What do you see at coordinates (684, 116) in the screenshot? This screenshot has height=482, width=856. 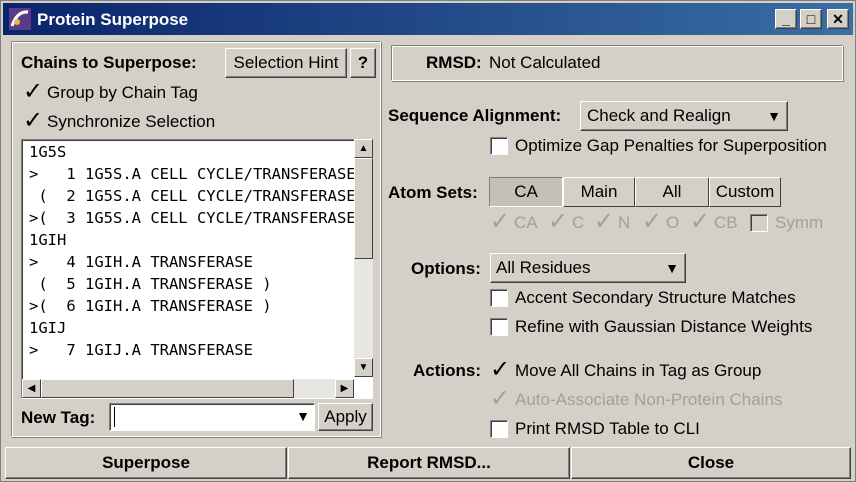 I see `sequence-alignment-dropdown: Check and Realign ▼` at bounding box center [684, 116].